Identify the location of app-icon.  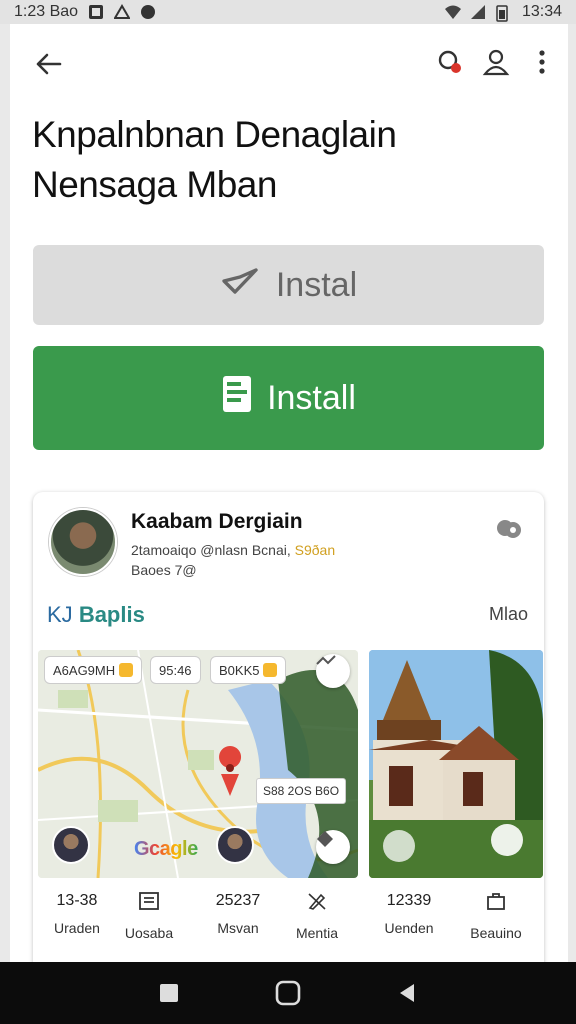
(122, 12).